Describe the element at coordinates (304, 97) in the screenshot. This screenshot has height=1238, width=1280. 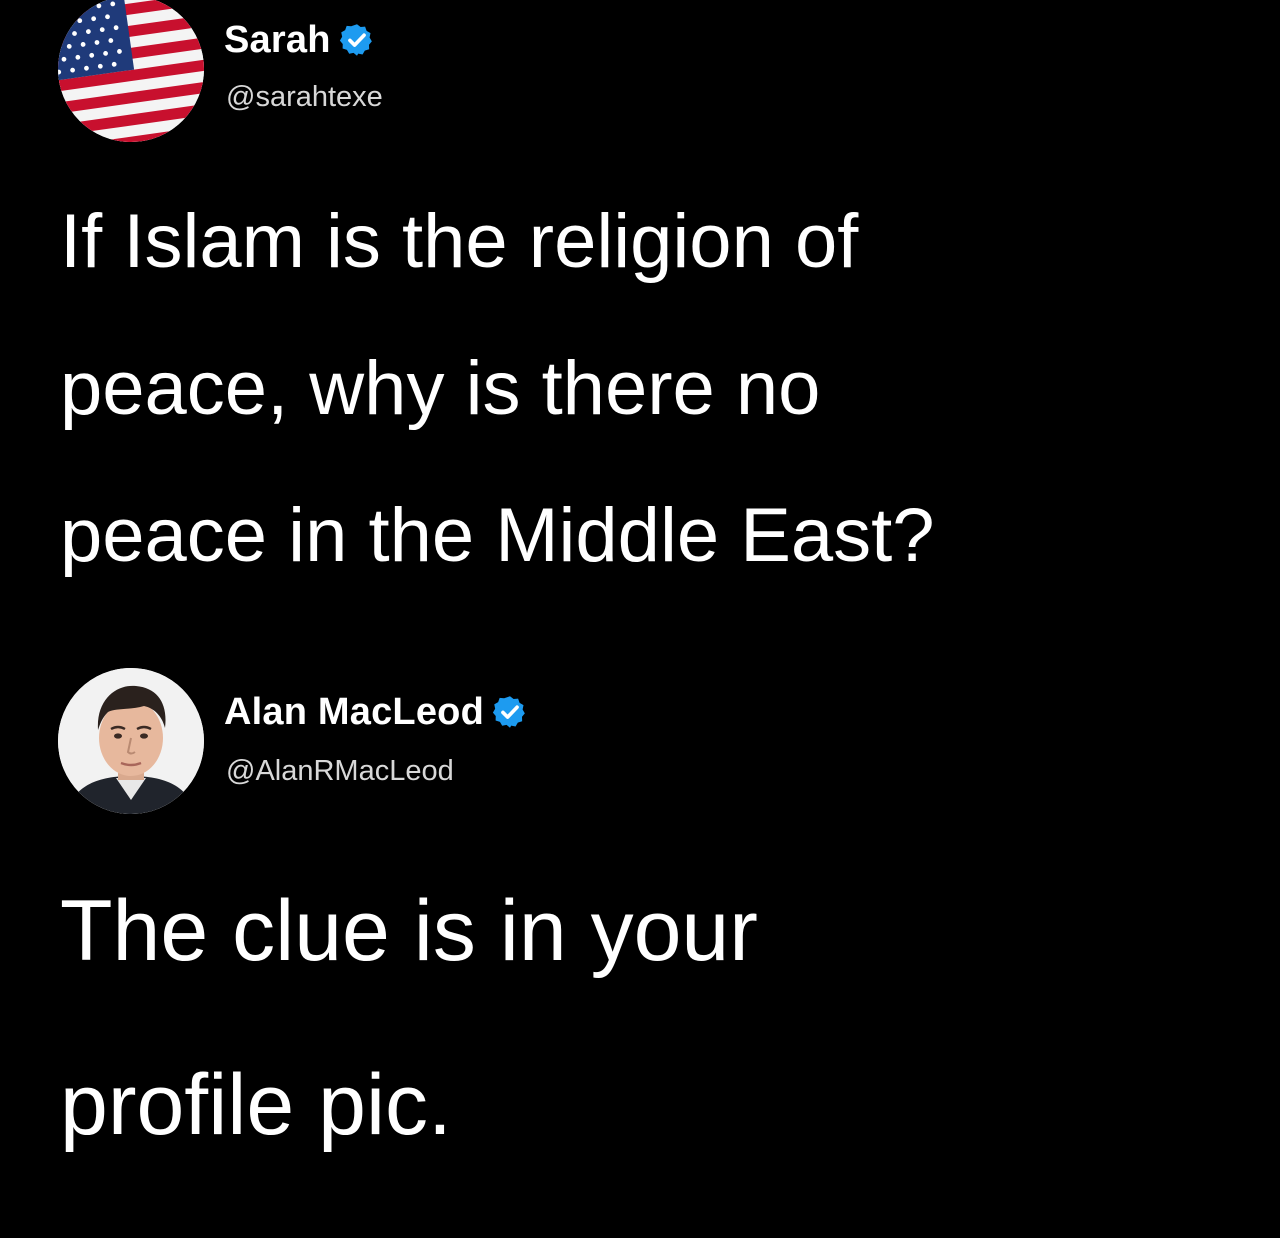
I see `user-handle: @sarahtexe` at that location.